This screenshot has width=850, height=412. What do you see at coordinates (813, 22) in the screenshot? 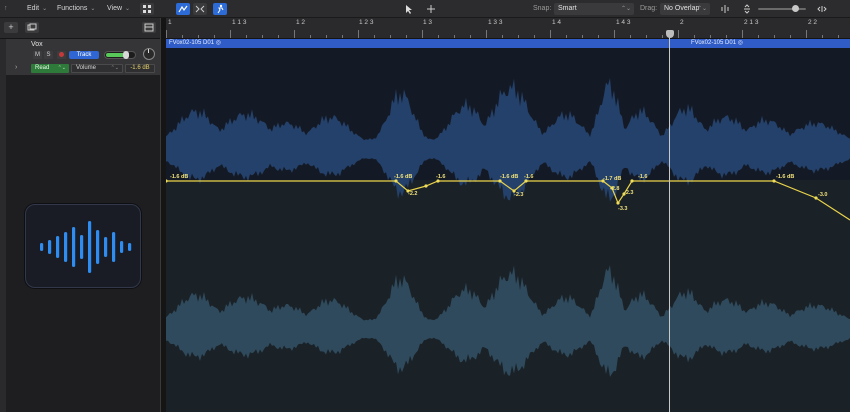
I see `ruler-label: 2 2` at bounding box center [813, 22].